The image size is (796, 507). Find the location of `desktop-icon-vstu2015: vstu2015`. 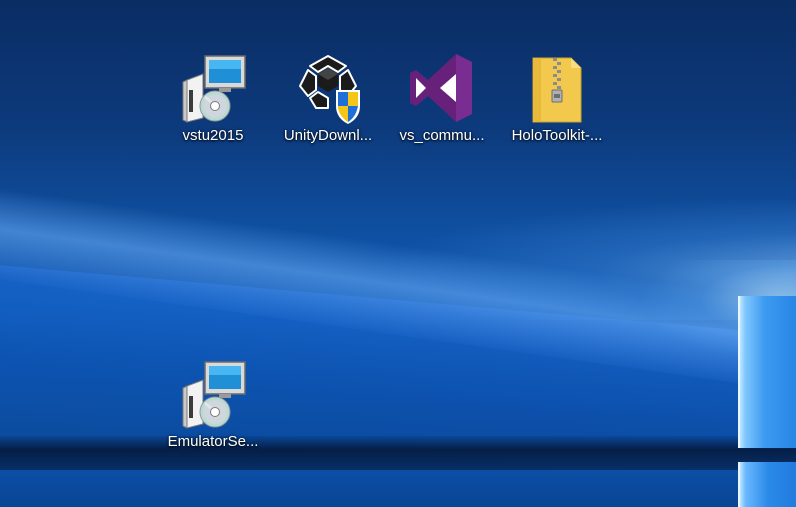

desktop-icon-vstu2015: vstu2015 is located at coordinates (213, 97).